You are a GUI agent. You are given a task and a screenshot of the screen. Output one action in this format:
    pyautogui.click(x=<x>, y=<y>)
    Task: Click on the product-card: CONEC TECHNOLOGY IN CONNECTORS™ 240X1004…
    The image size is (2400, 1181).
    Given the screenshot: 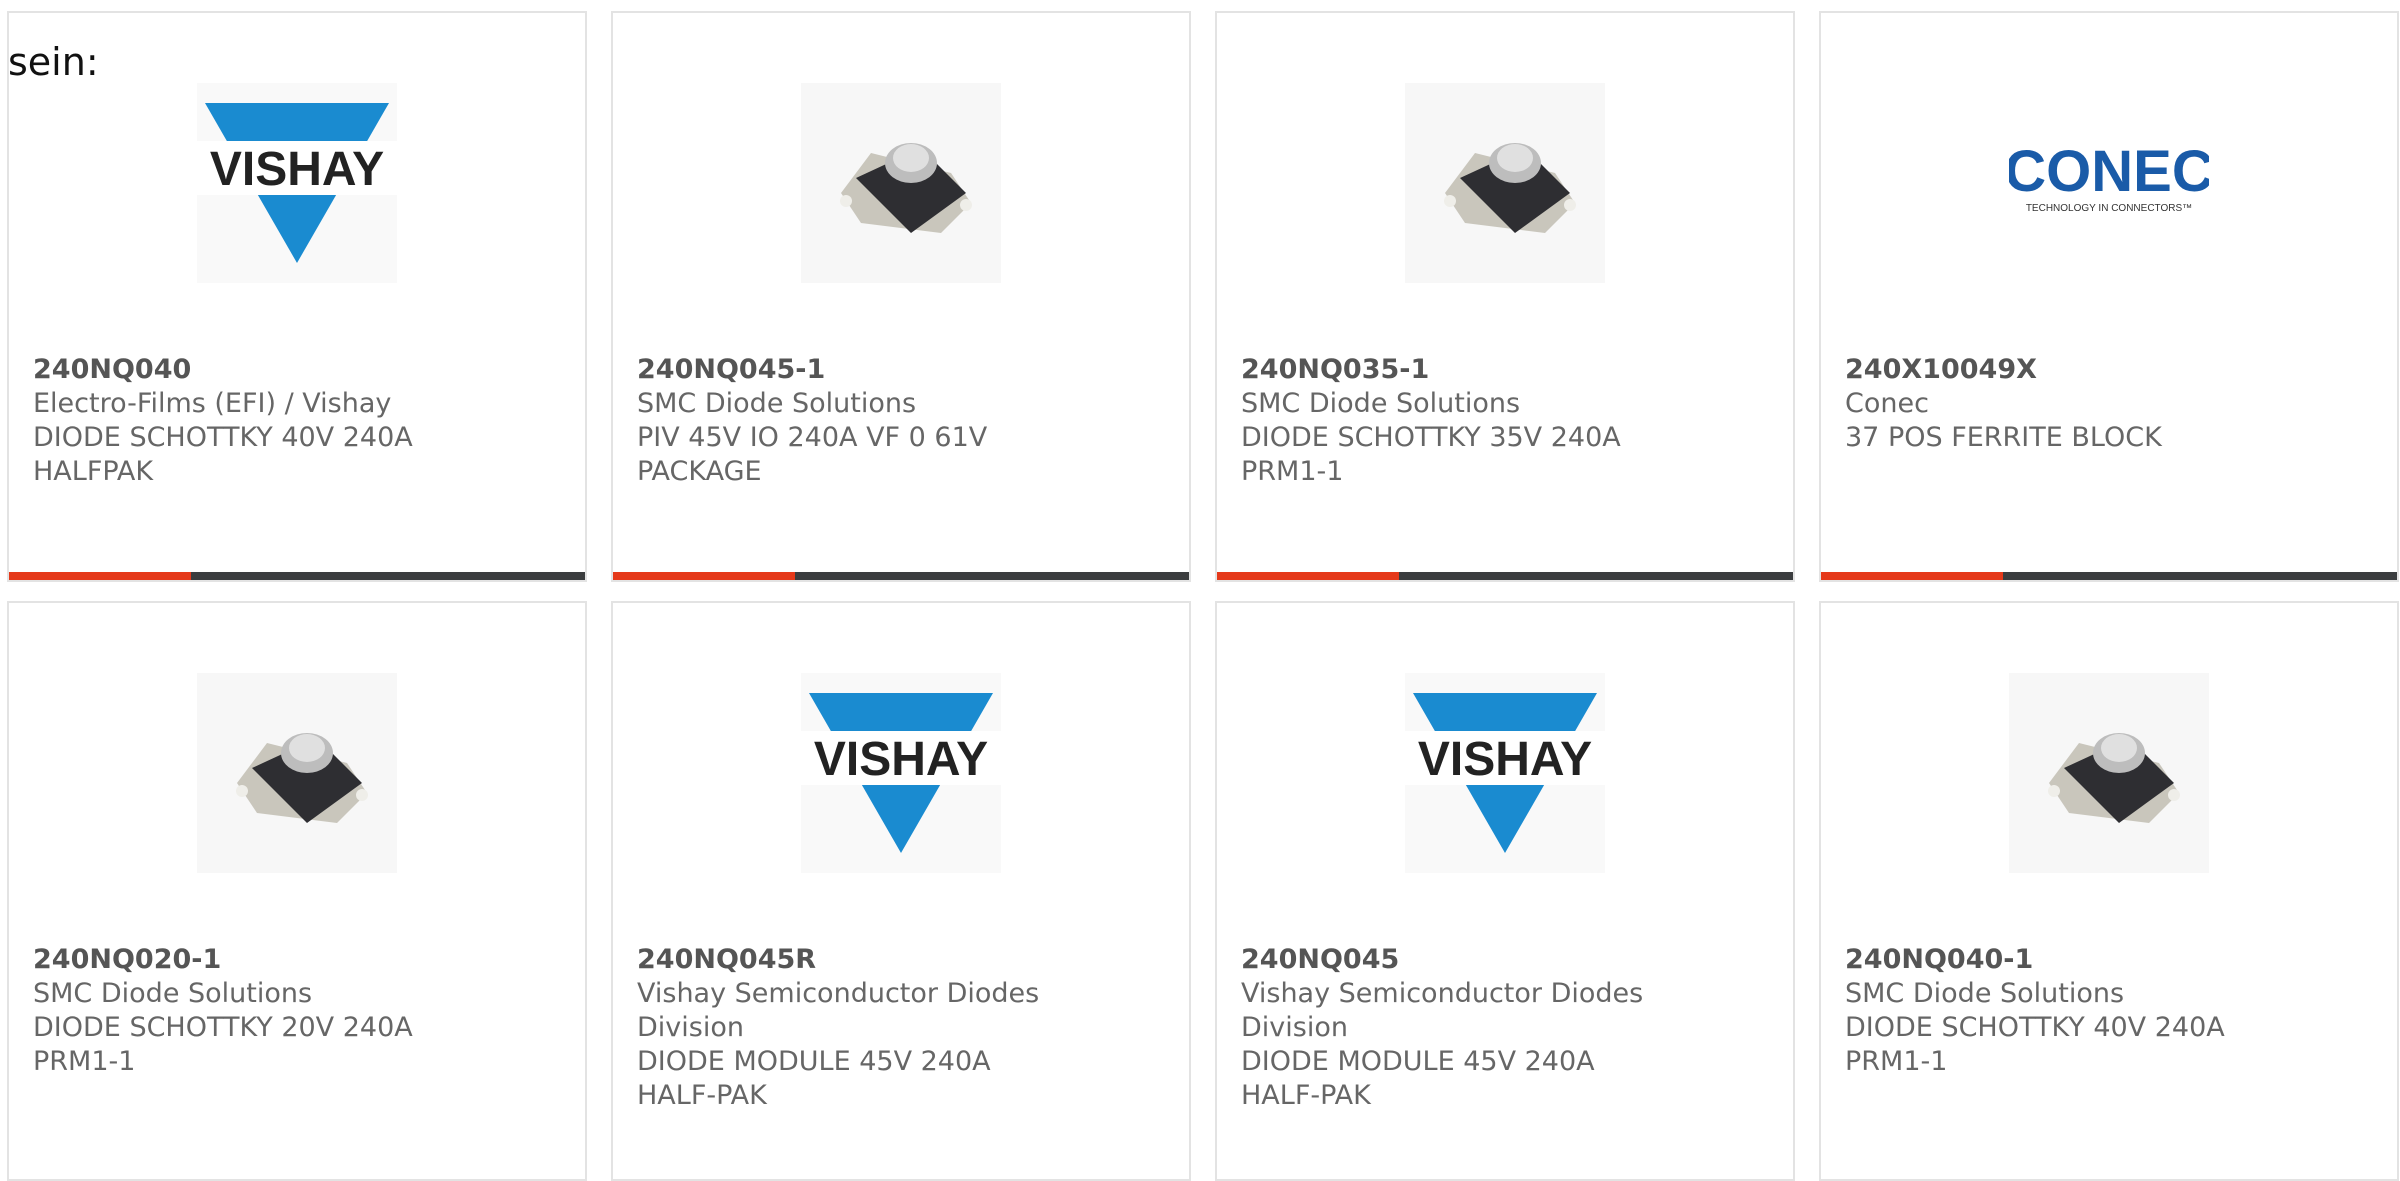 What is the action you would take?
    pyautogui.click(x=2109, y=296)
    